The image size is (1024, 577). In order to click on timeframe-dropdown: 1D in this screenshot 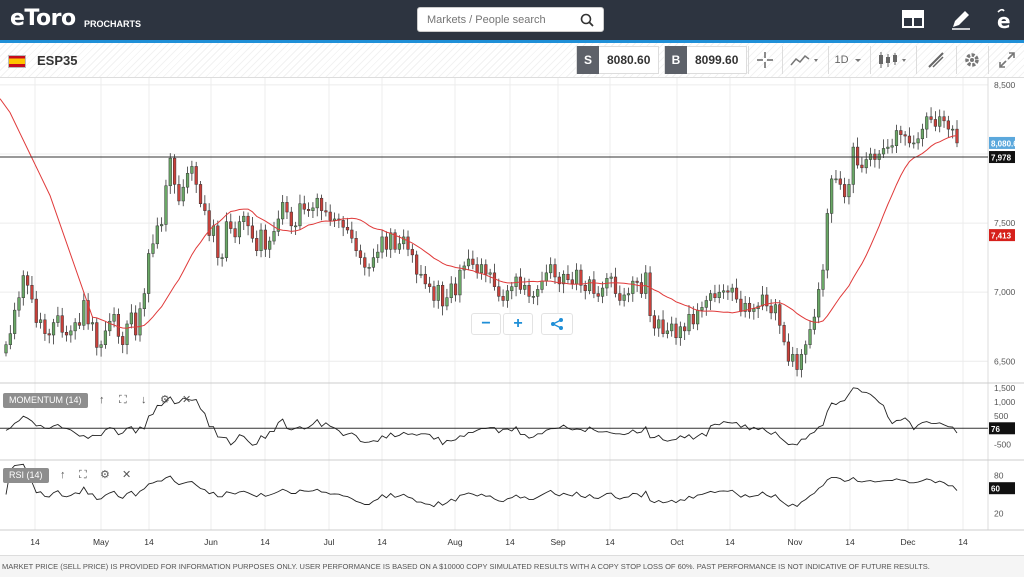, I will do `click(848, 60)`.